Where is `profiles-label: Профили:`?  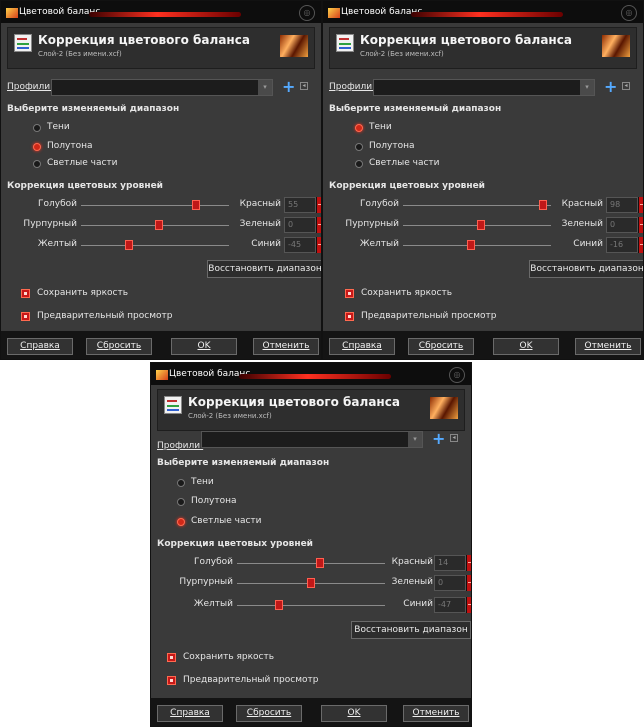 profiles-label: Профили: is located at coordinates (180, 446).